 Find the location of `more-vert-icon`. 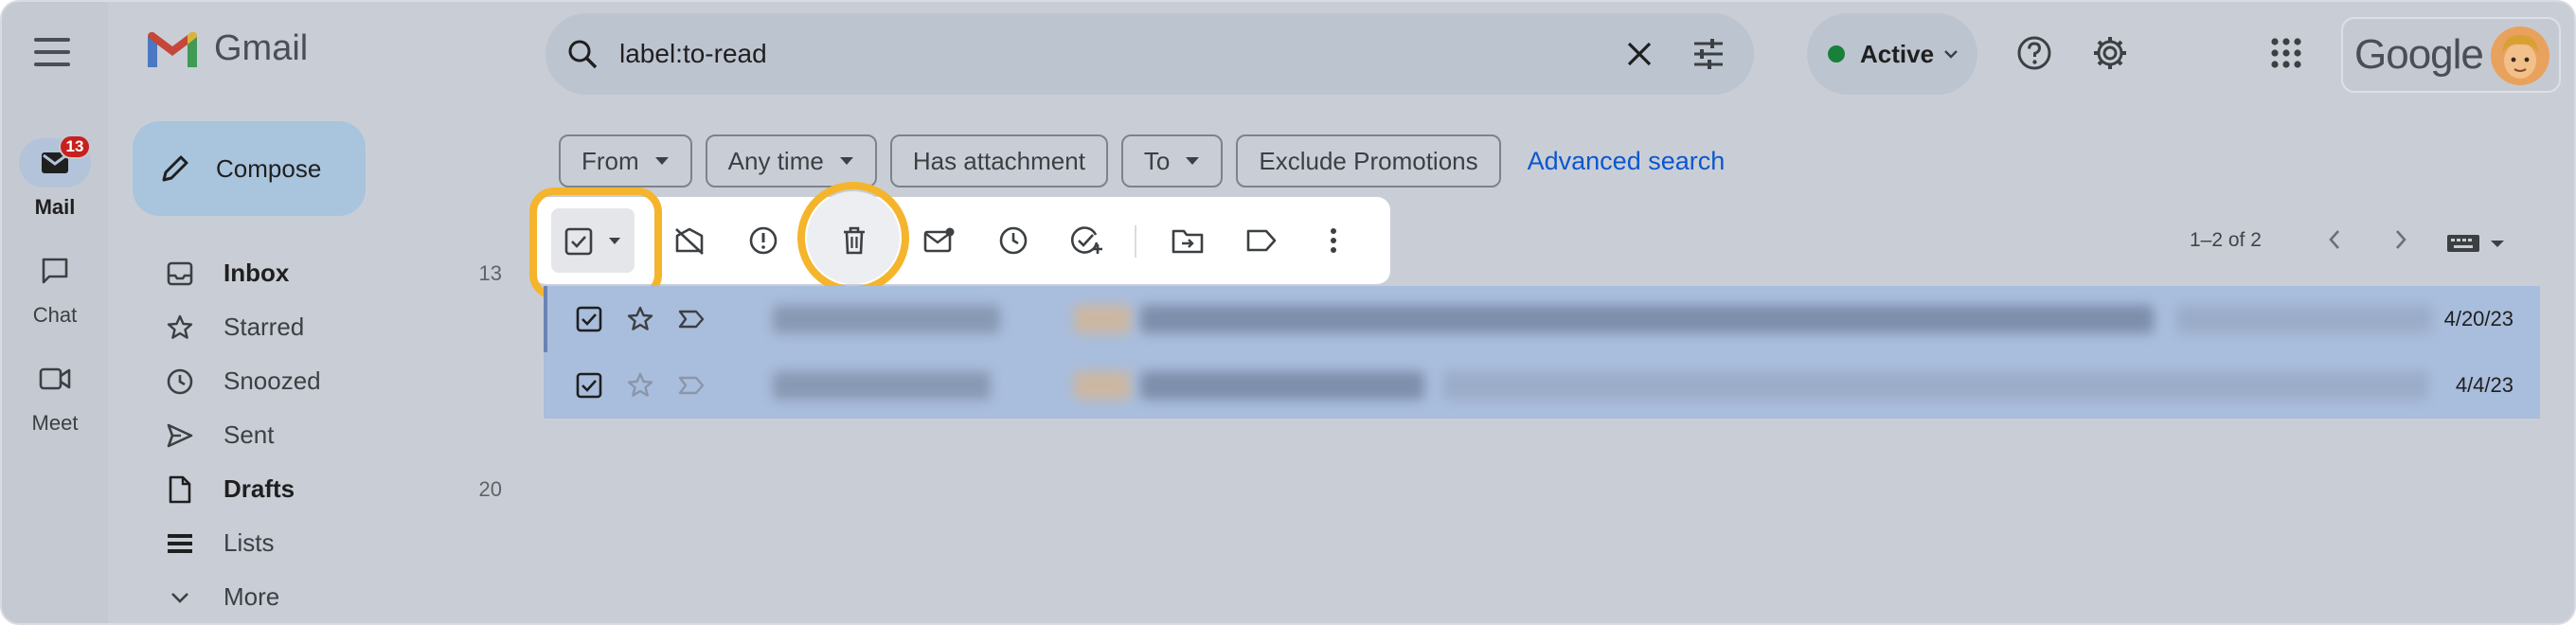

more-vert-icon is located at coordinates (1333, 241).